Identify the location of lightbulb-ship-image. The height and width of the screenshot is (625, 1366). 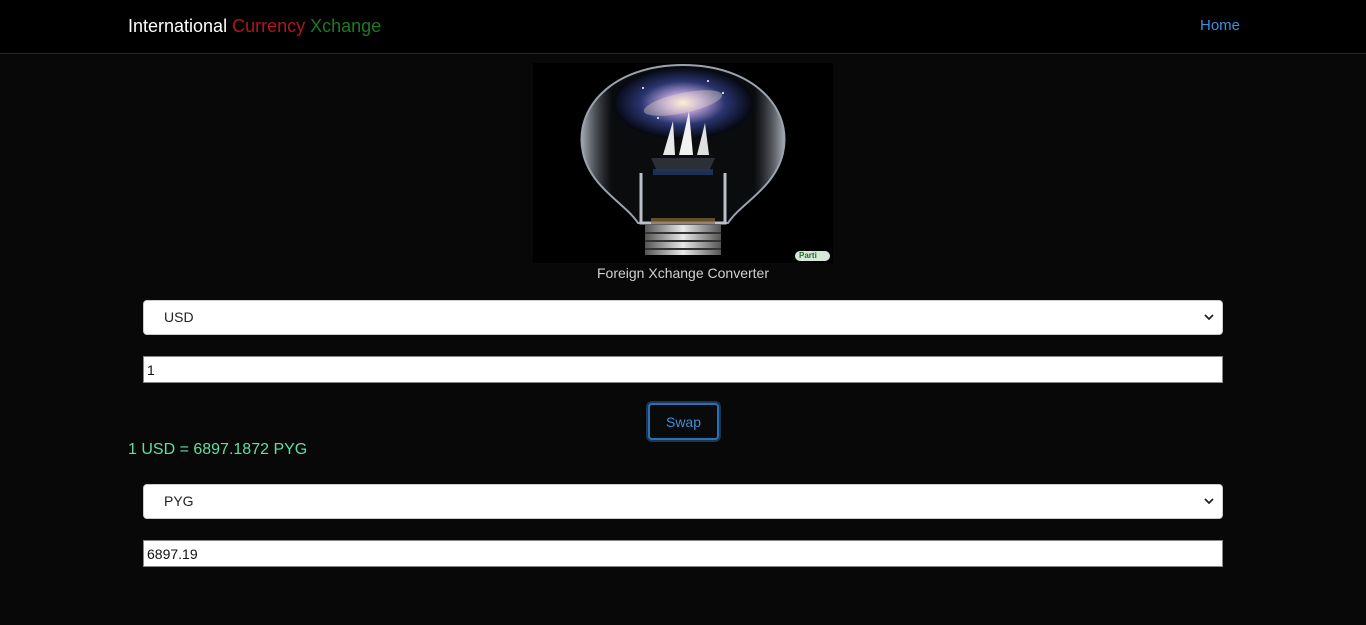
(683, 163).